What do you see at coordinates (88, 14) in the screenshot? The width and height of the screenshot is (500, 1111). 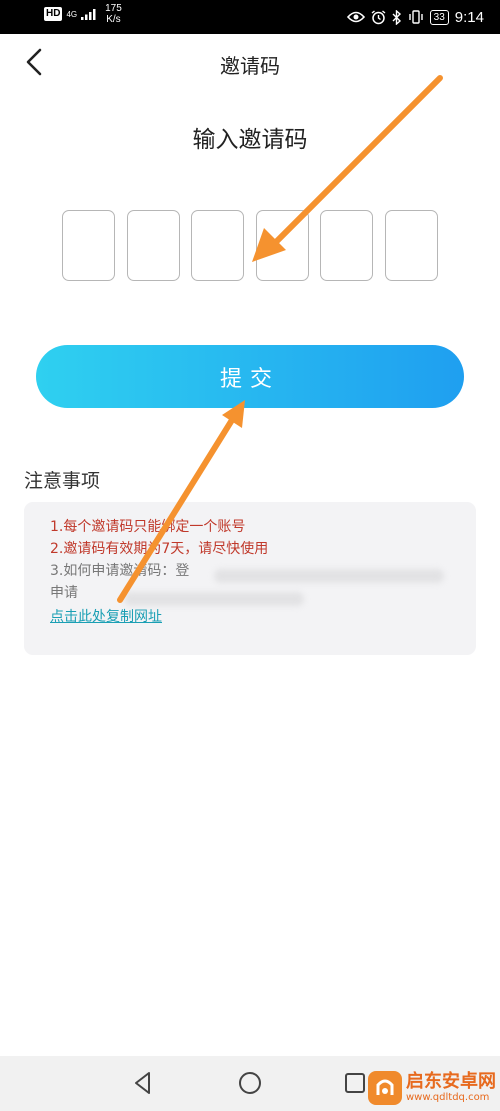 I see `signal-icon` at bounding box center [88, 14].